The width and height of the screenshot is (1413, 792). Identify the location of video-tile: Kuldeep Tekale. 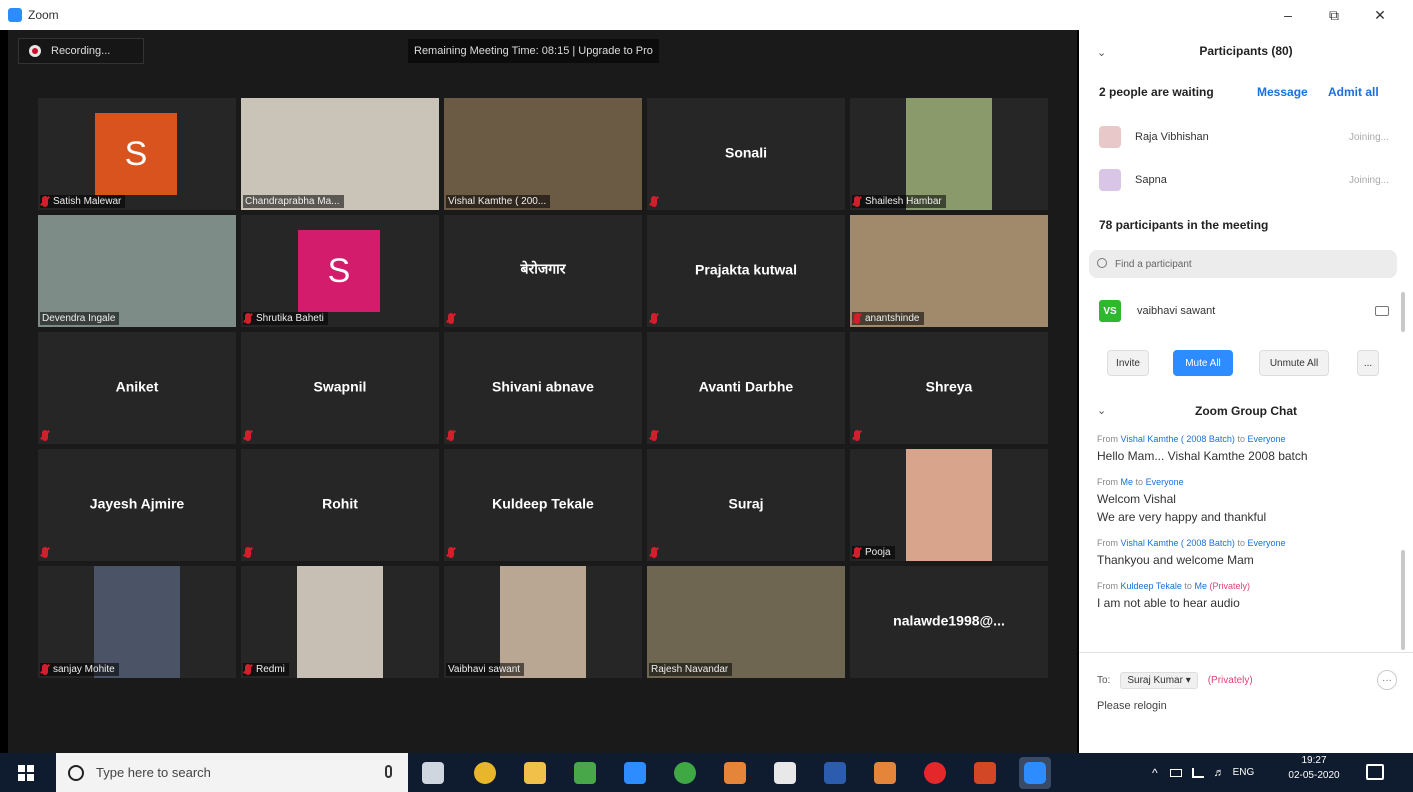
(543, 505).